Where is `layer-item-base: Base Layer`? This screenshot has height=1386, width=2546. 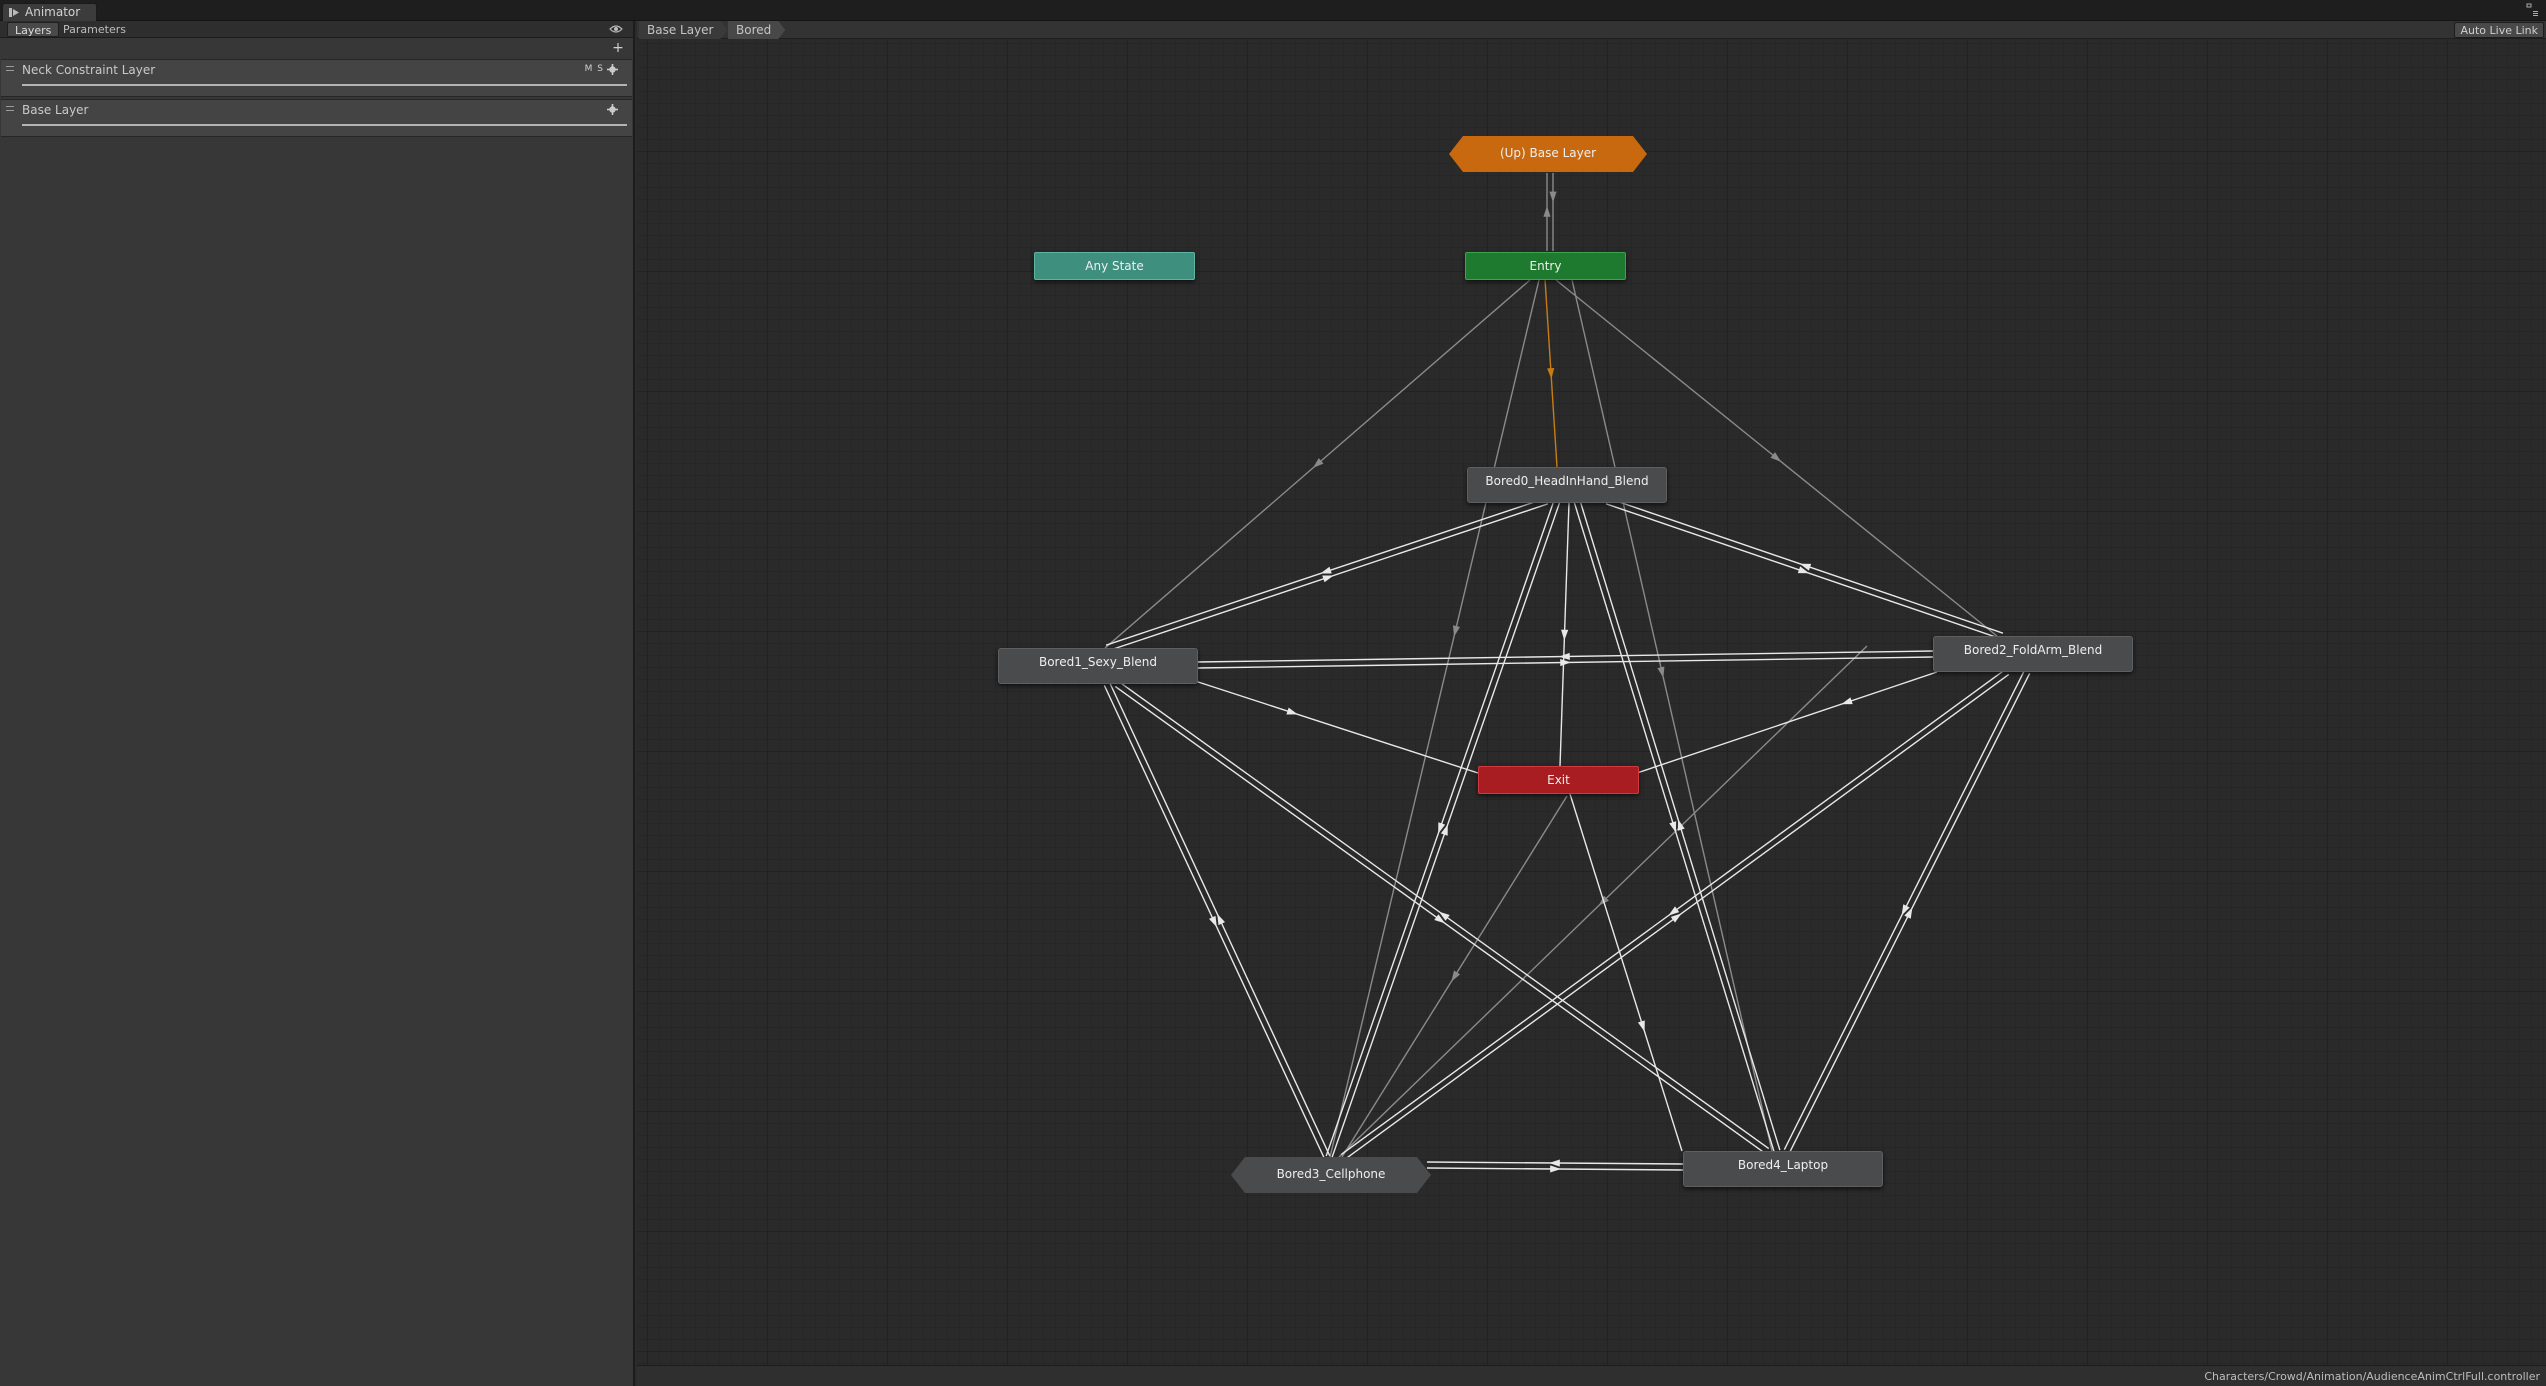
layer-item-base: Base Layer is located at coordinates (316, 118).